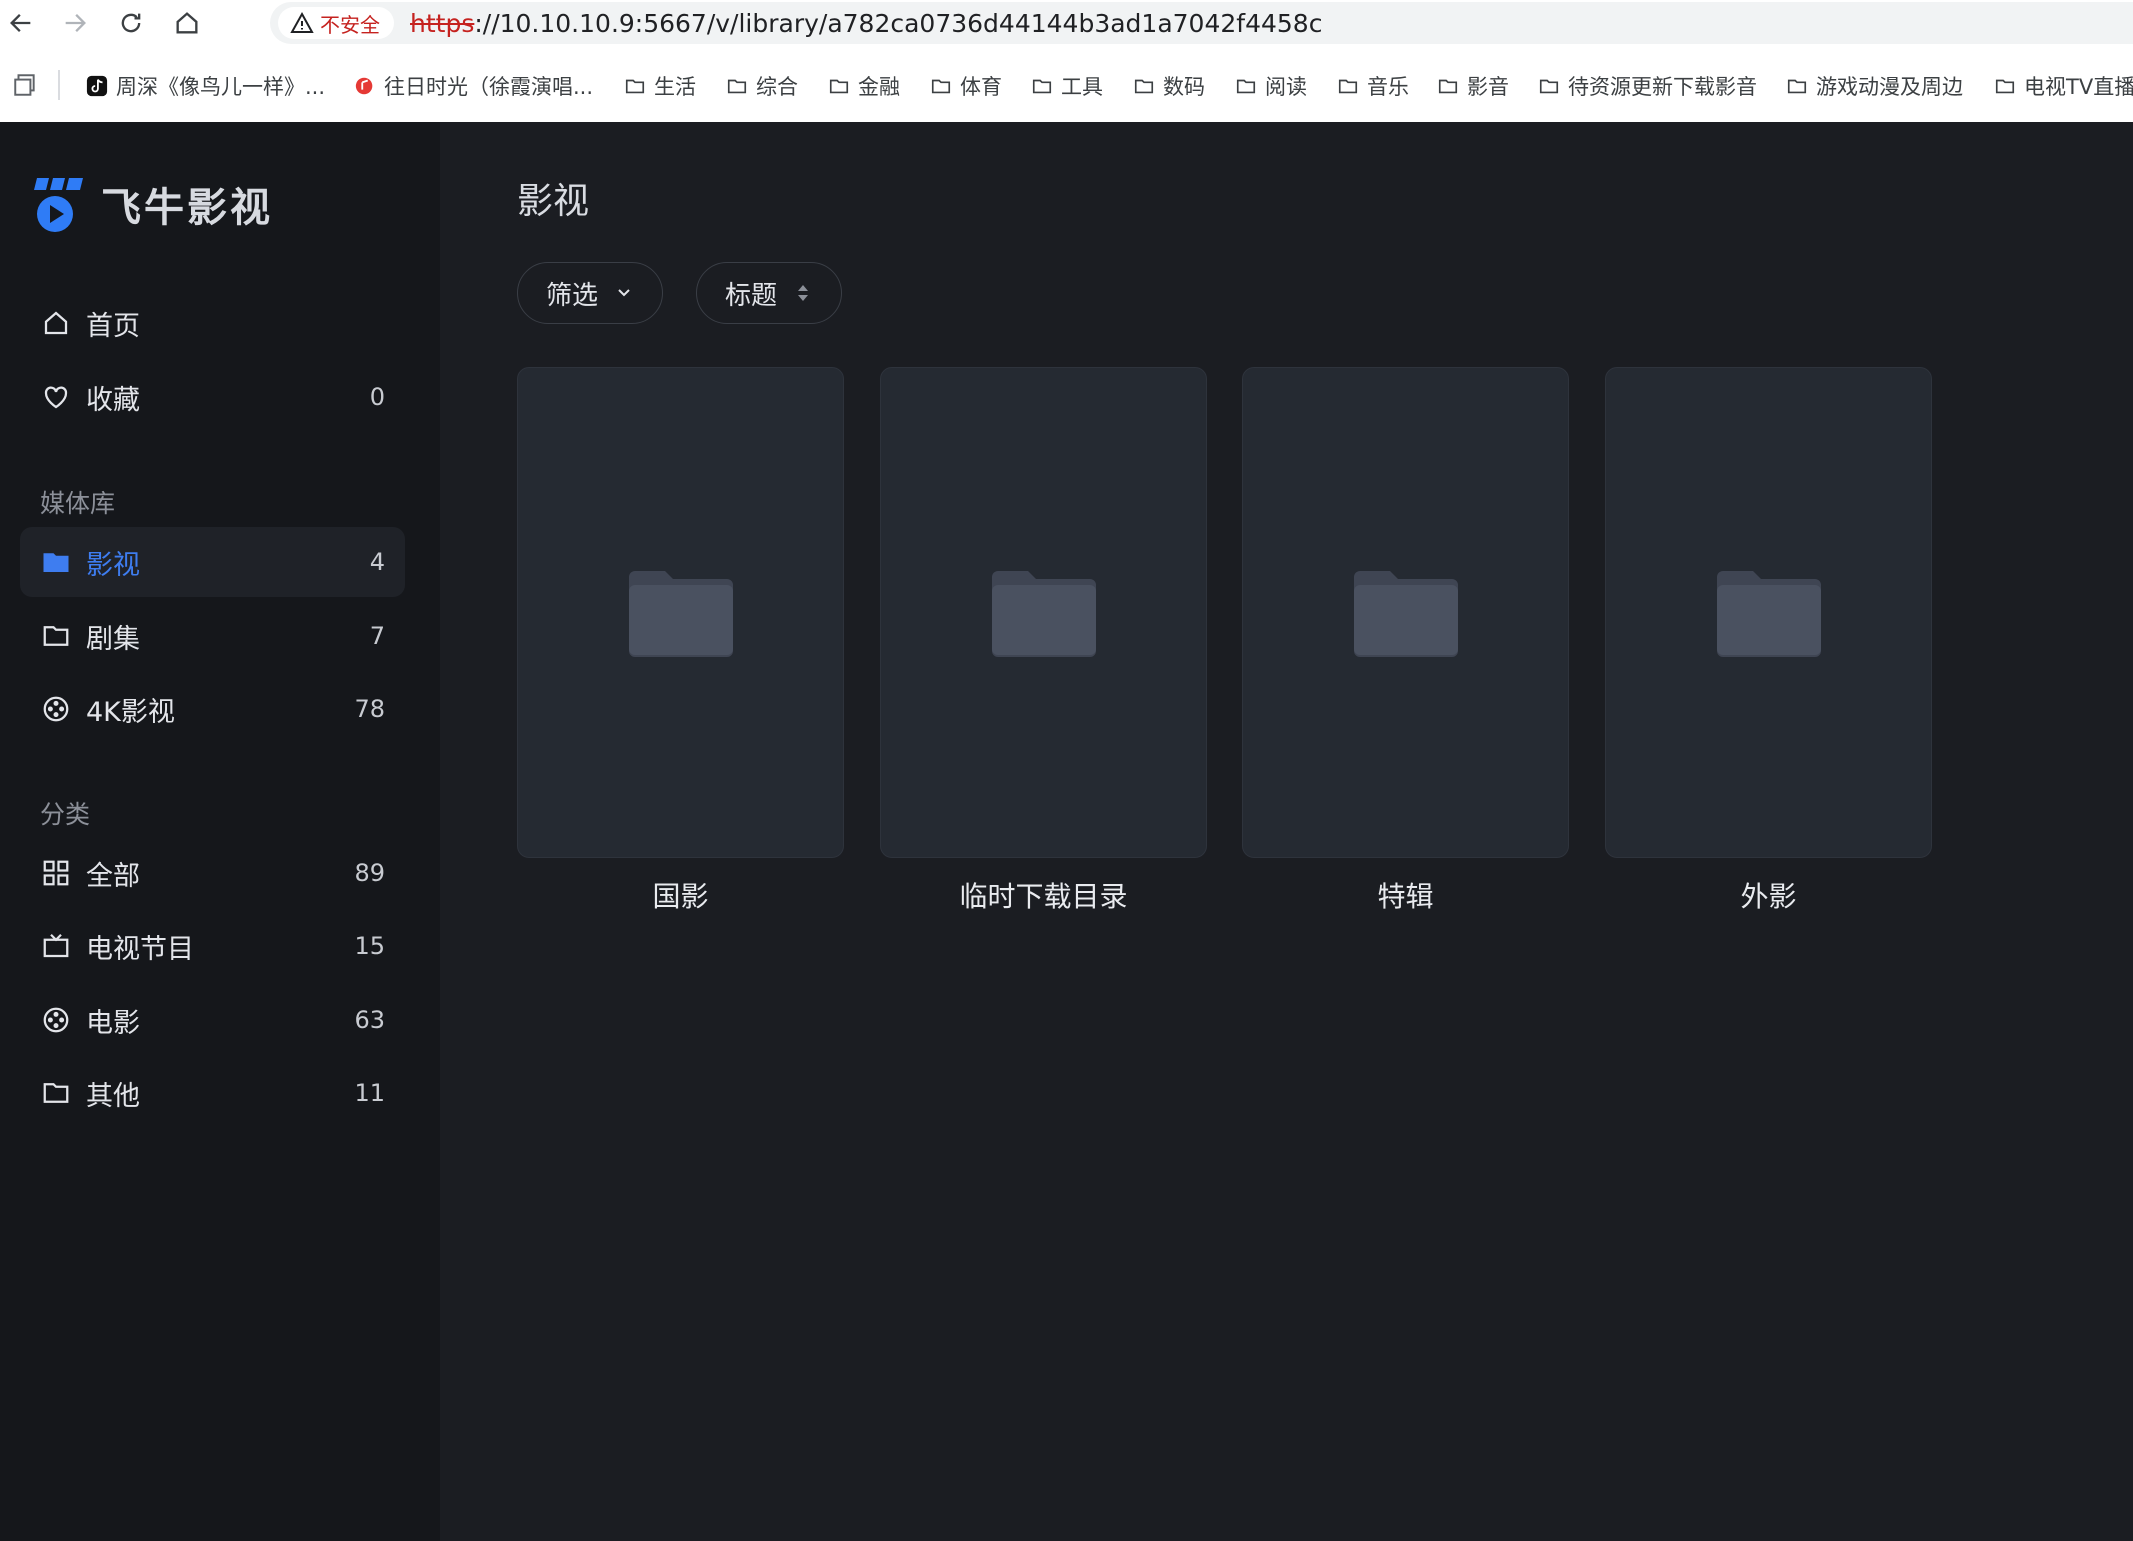 This screenshot has width=2133, height=1541. What do you see at coordinates (56, 946) in the screenshot?
I see `tv-icon` at bounding box center [56, 946].